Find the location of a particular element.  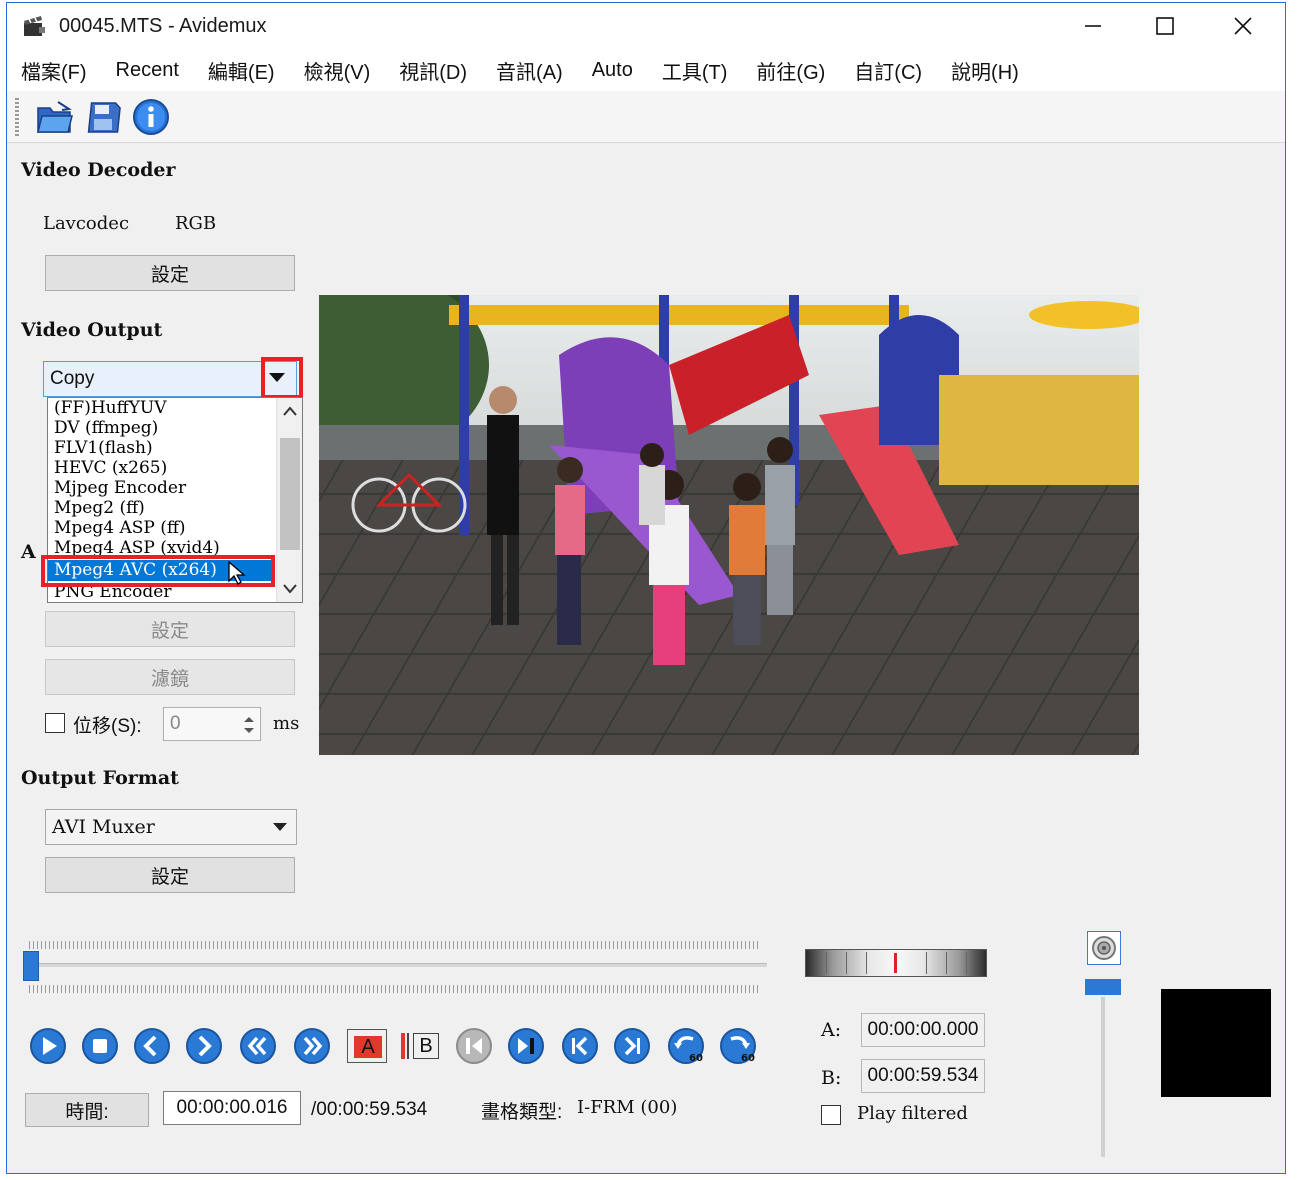

fwd-60-label: 60 is located at coordinates (748, 1058).